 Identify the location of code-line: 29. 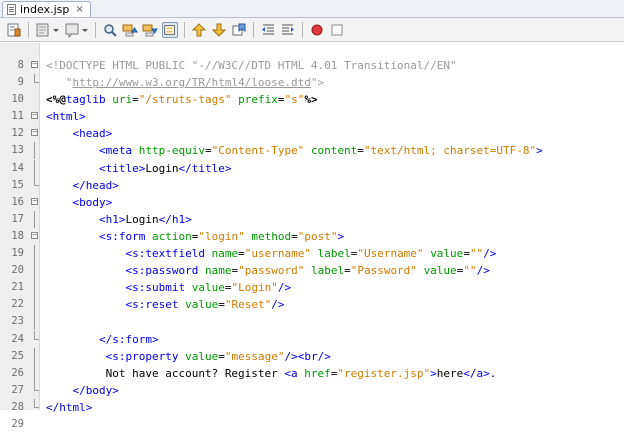
(312, 424).